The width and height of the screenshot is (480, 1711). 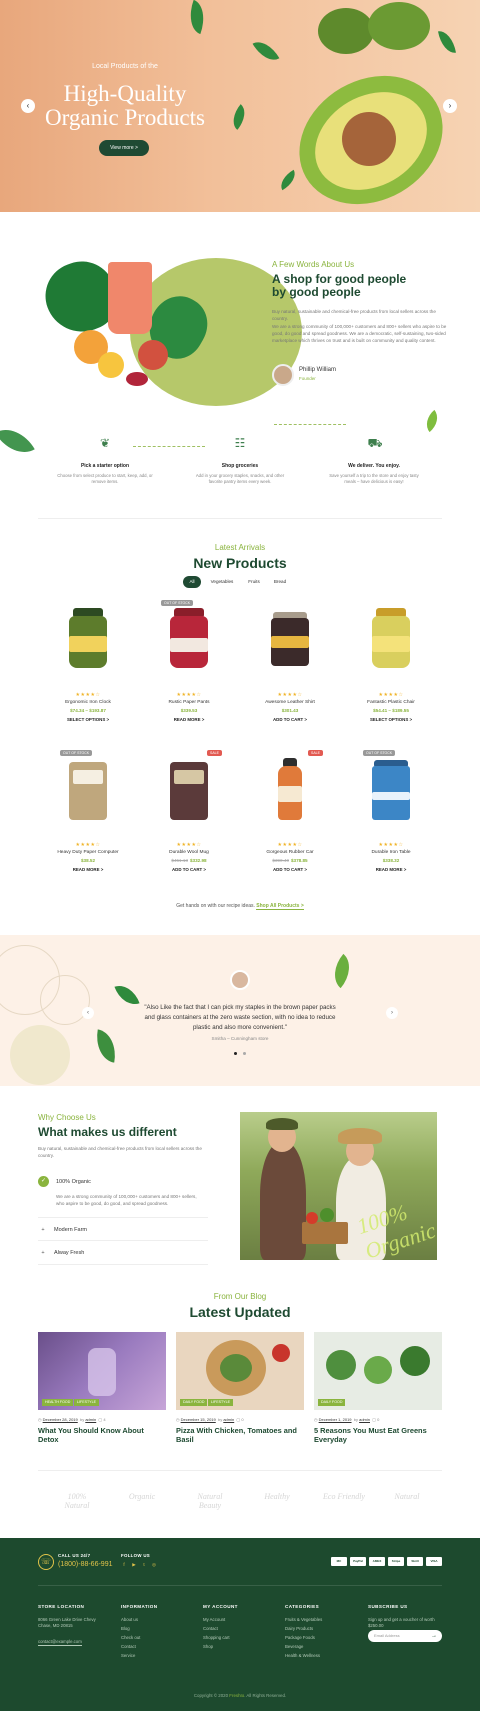 What do you see at coordinates (303, 1620) in the screenshot?
I see `footer-link: Fruits & Vegetables` at bounding box center [303, 1620].